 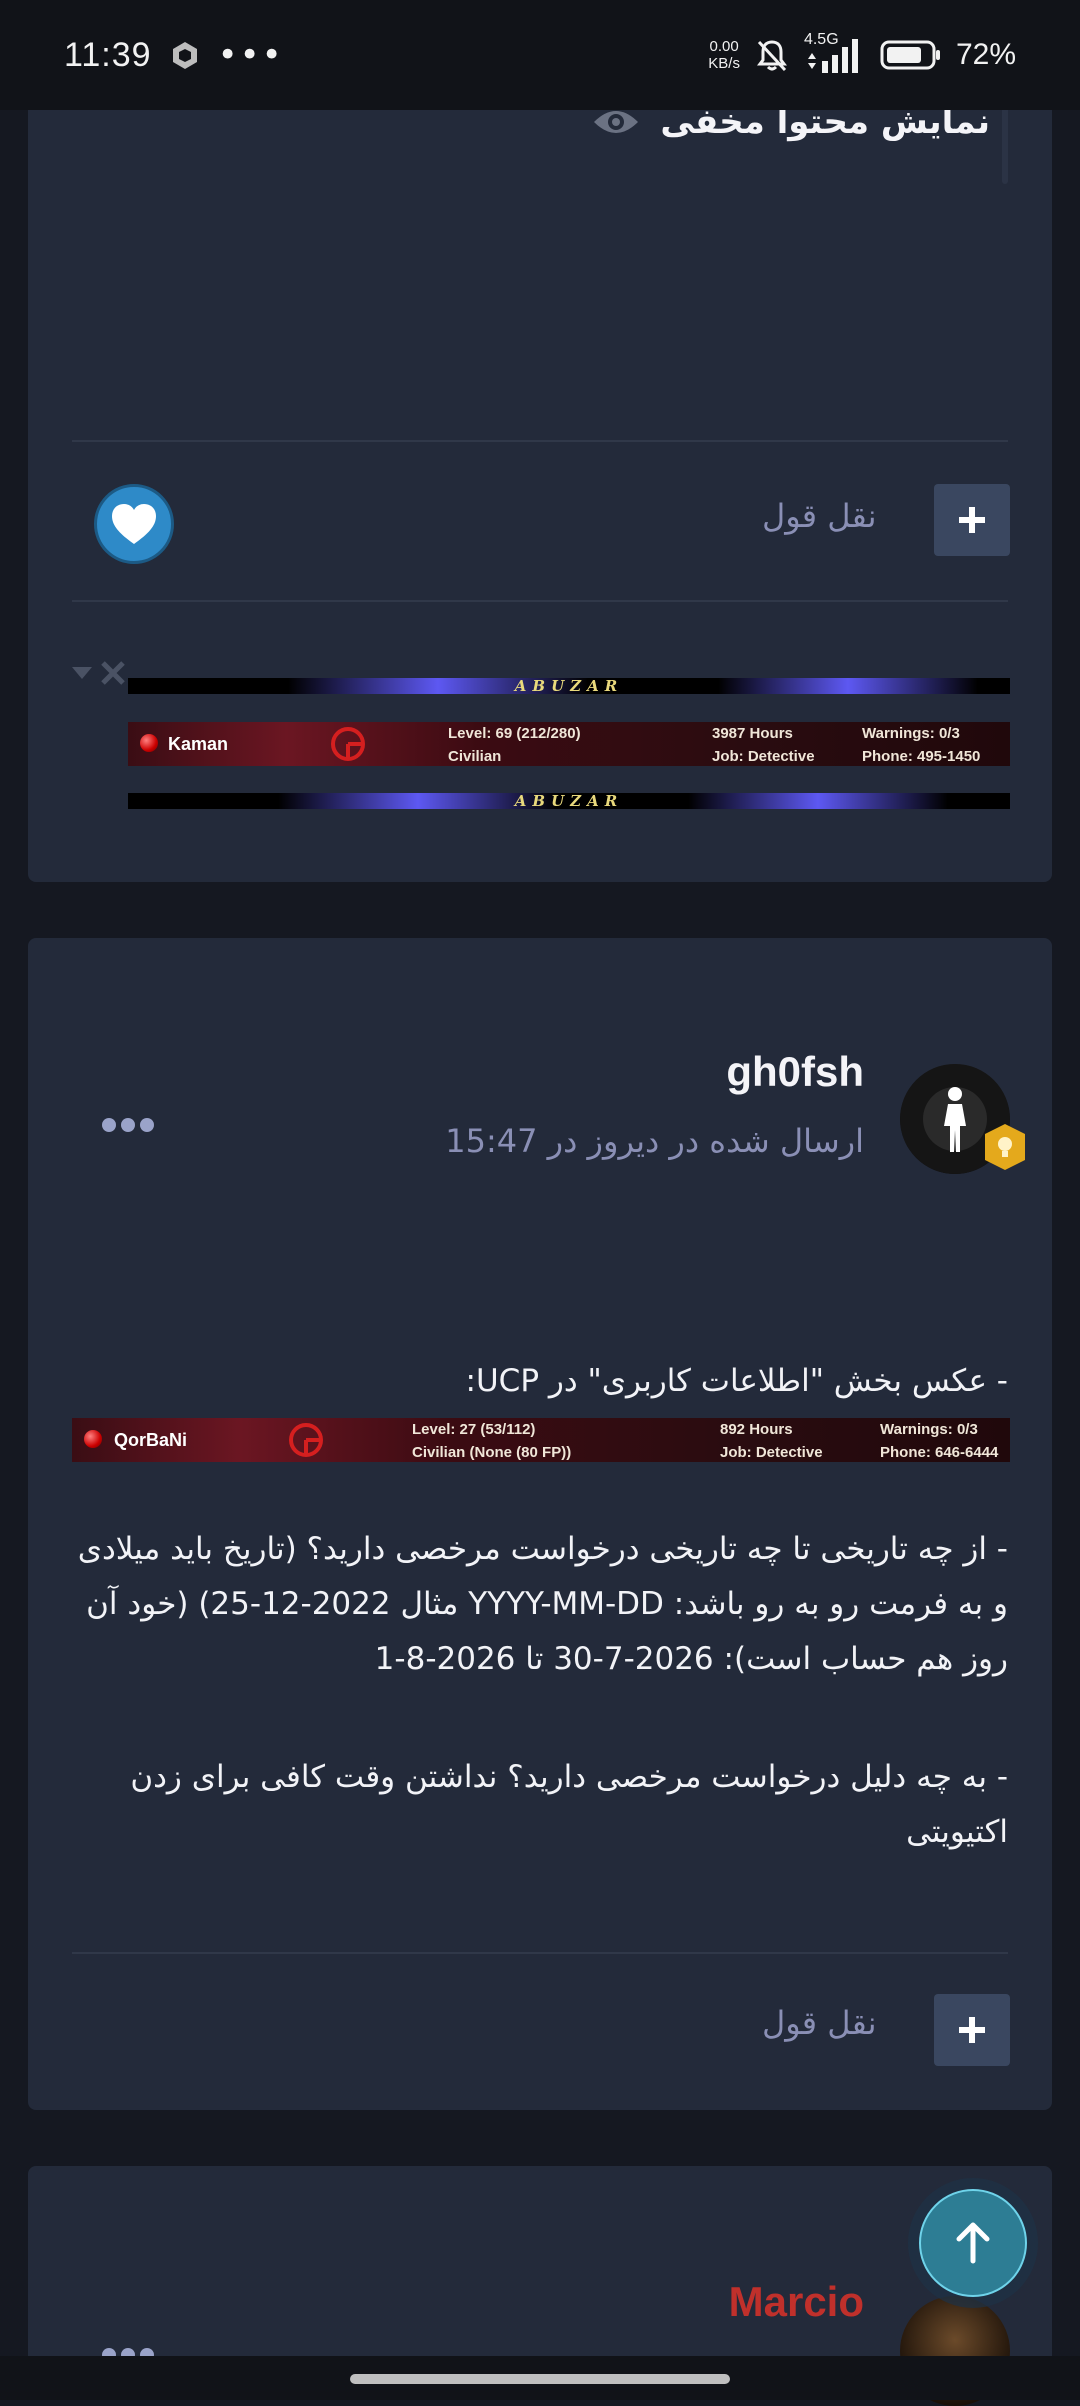 What do you see at coordinates (82, 673) in the screenshot?
I see `caret-down-icon` at bounding box center [82, 673].